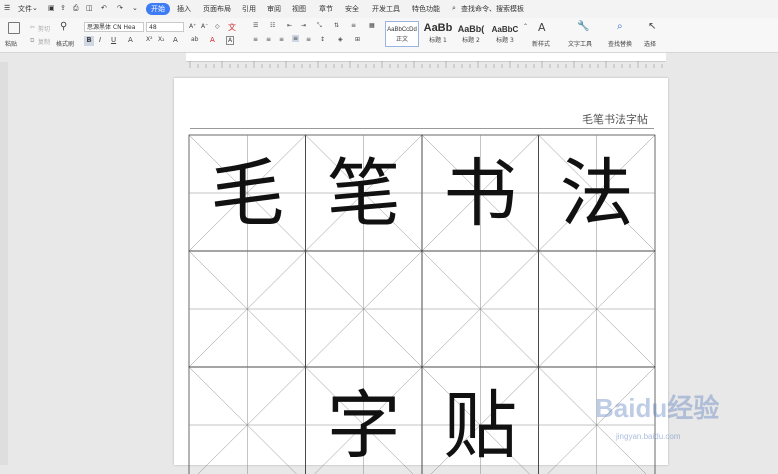 Image resolution: width=778 pixels, height=474 pixels. I want to click on line-spacing-icon: ≡, so click(353, 25).